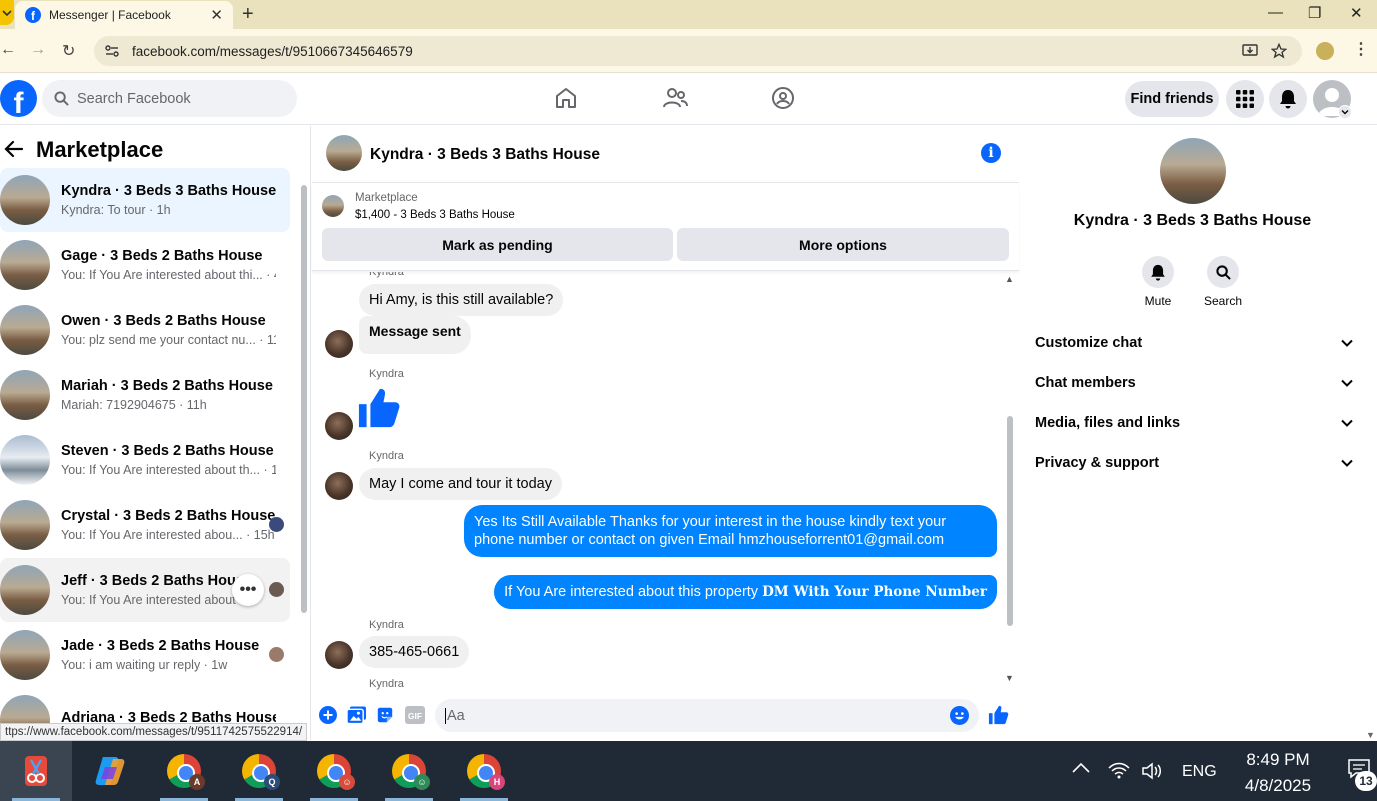 The height and width of the screenshot is (801, 1377). I want to click on tab-search-button, so click(7, 12).